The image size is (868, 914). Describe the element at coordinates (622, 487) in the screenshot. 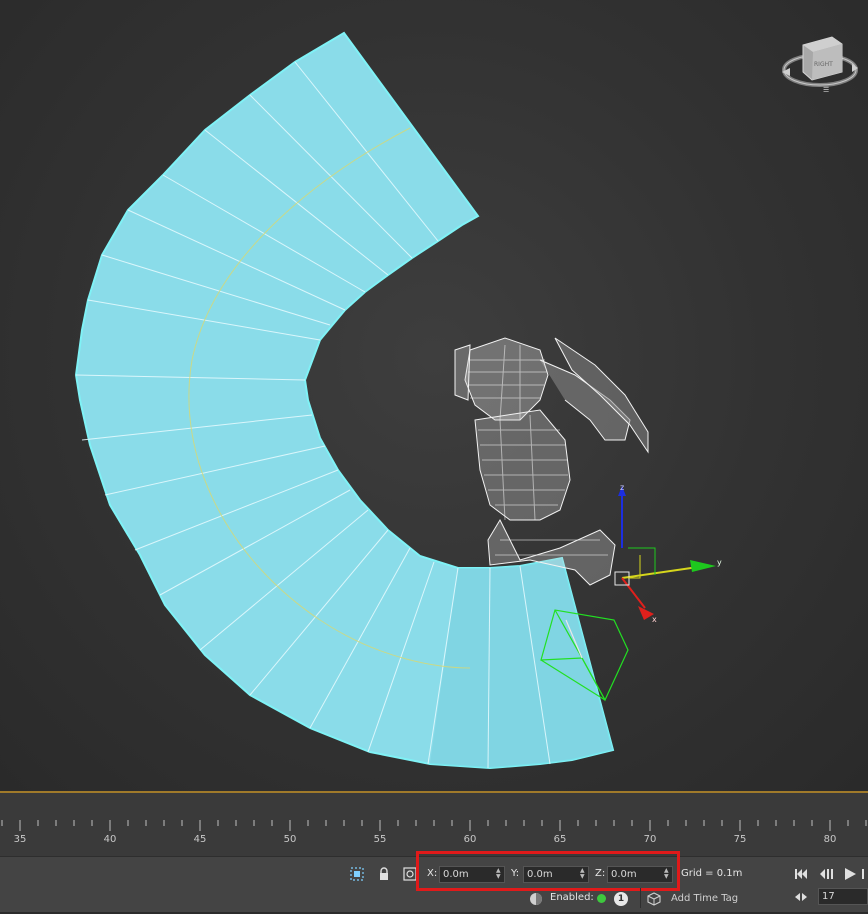

I see `gizmo-z-label: z` at that location.